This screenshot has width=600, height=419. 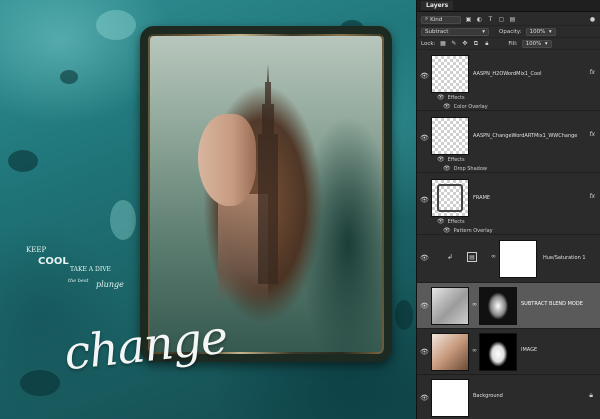 I want to click on effect-row: 👁︎ Drop Shadow, so click(x=465, y=168).